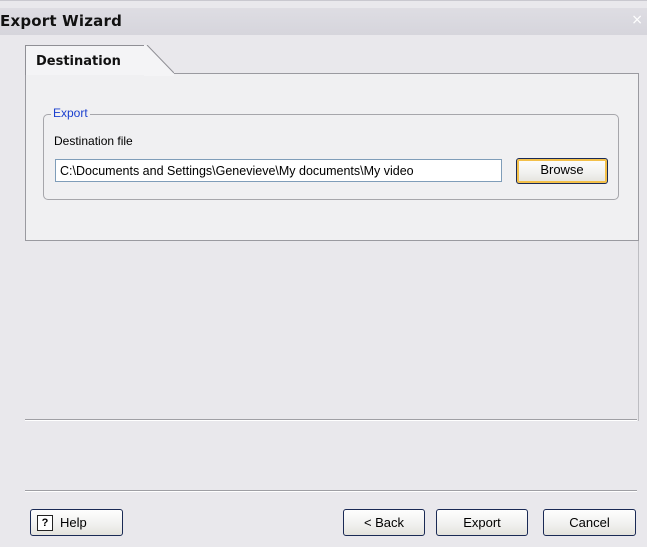 Image resolution: width=647 pixels, height=547 pixels. Describe the element at coordinates (482, 522) in the screenshot. I see `export-button: Export` at that location.